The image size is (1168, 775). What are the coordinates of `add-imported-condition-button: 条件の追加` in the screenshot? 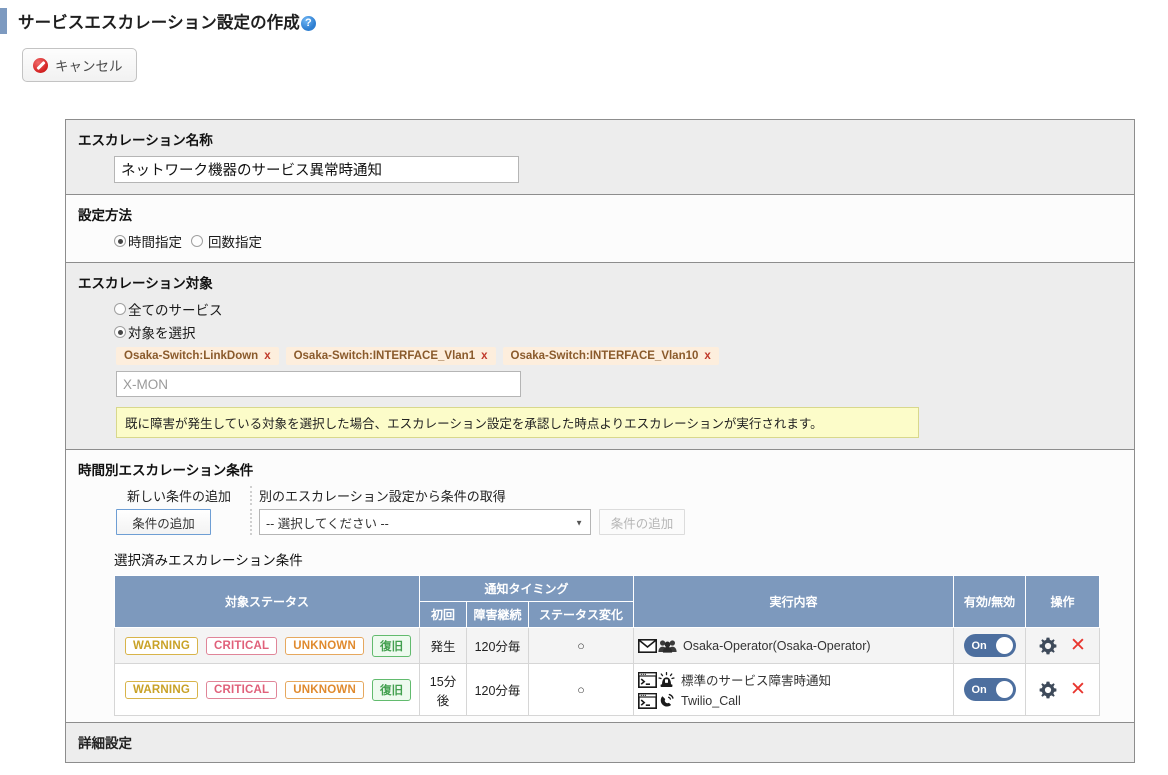 It's located at (642, 522).